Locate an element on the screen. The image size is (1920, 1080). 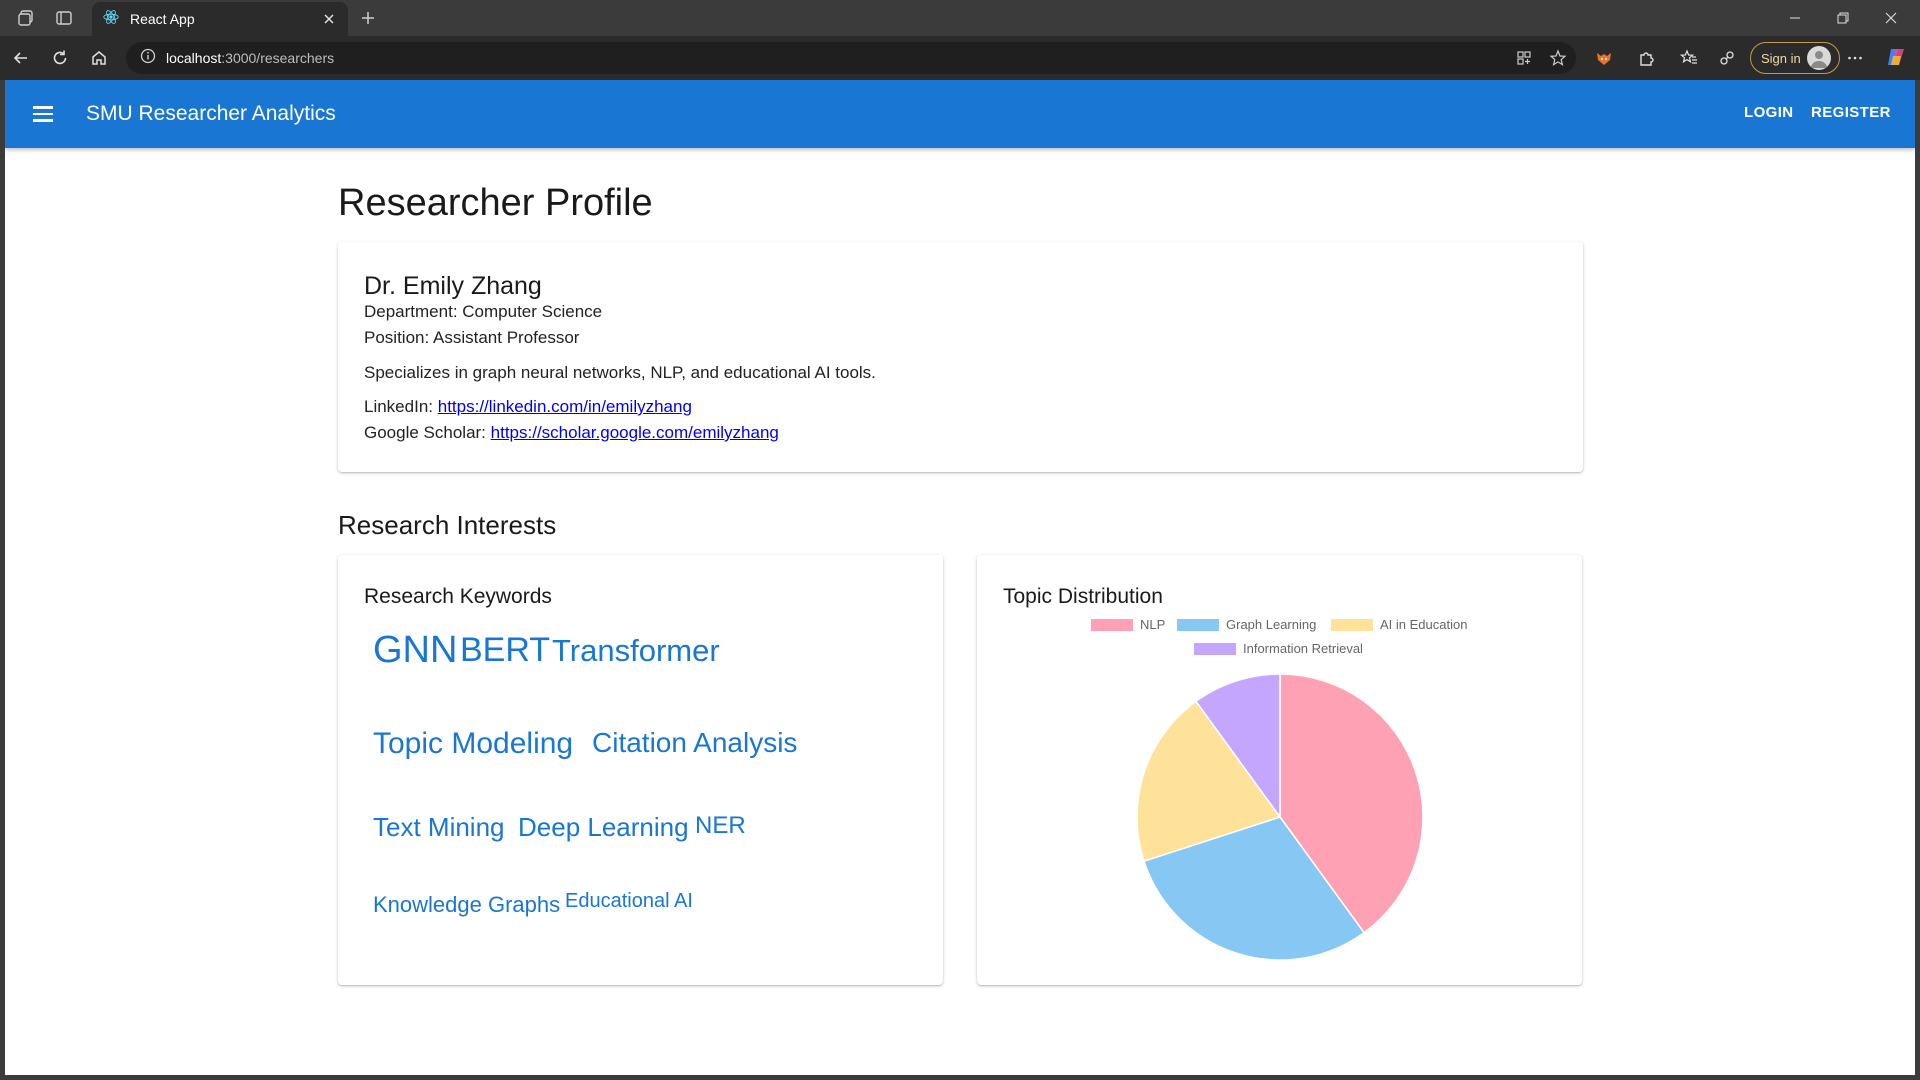
position-value: Assistant Professor is located at coordinates (506, 337).